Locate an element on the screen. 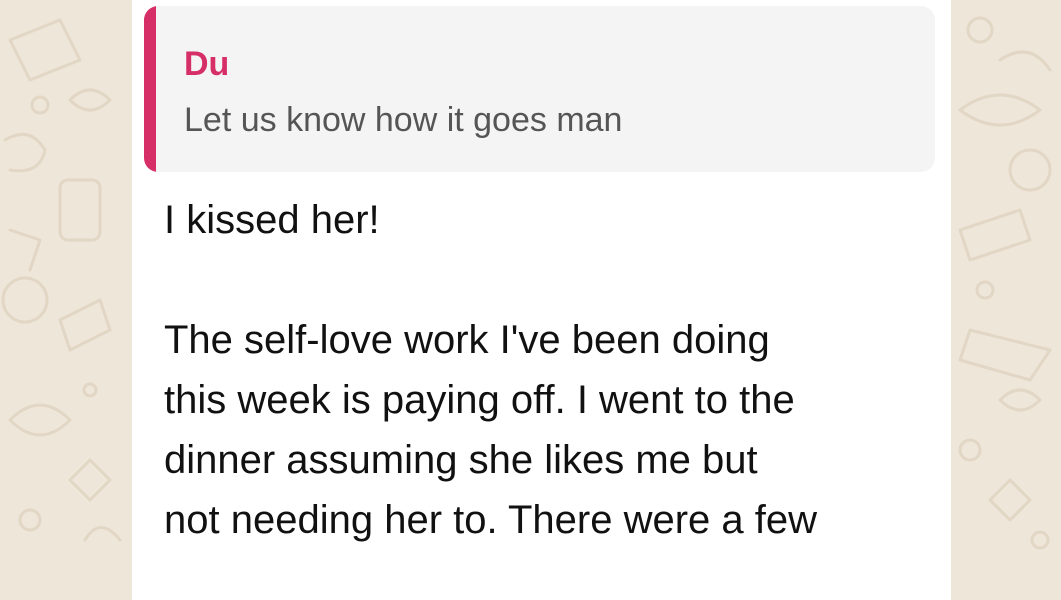 The width and height of the screenshot is (1061, 600). message-line: The self-love work I've been doing is located at coordinates (467, 340).